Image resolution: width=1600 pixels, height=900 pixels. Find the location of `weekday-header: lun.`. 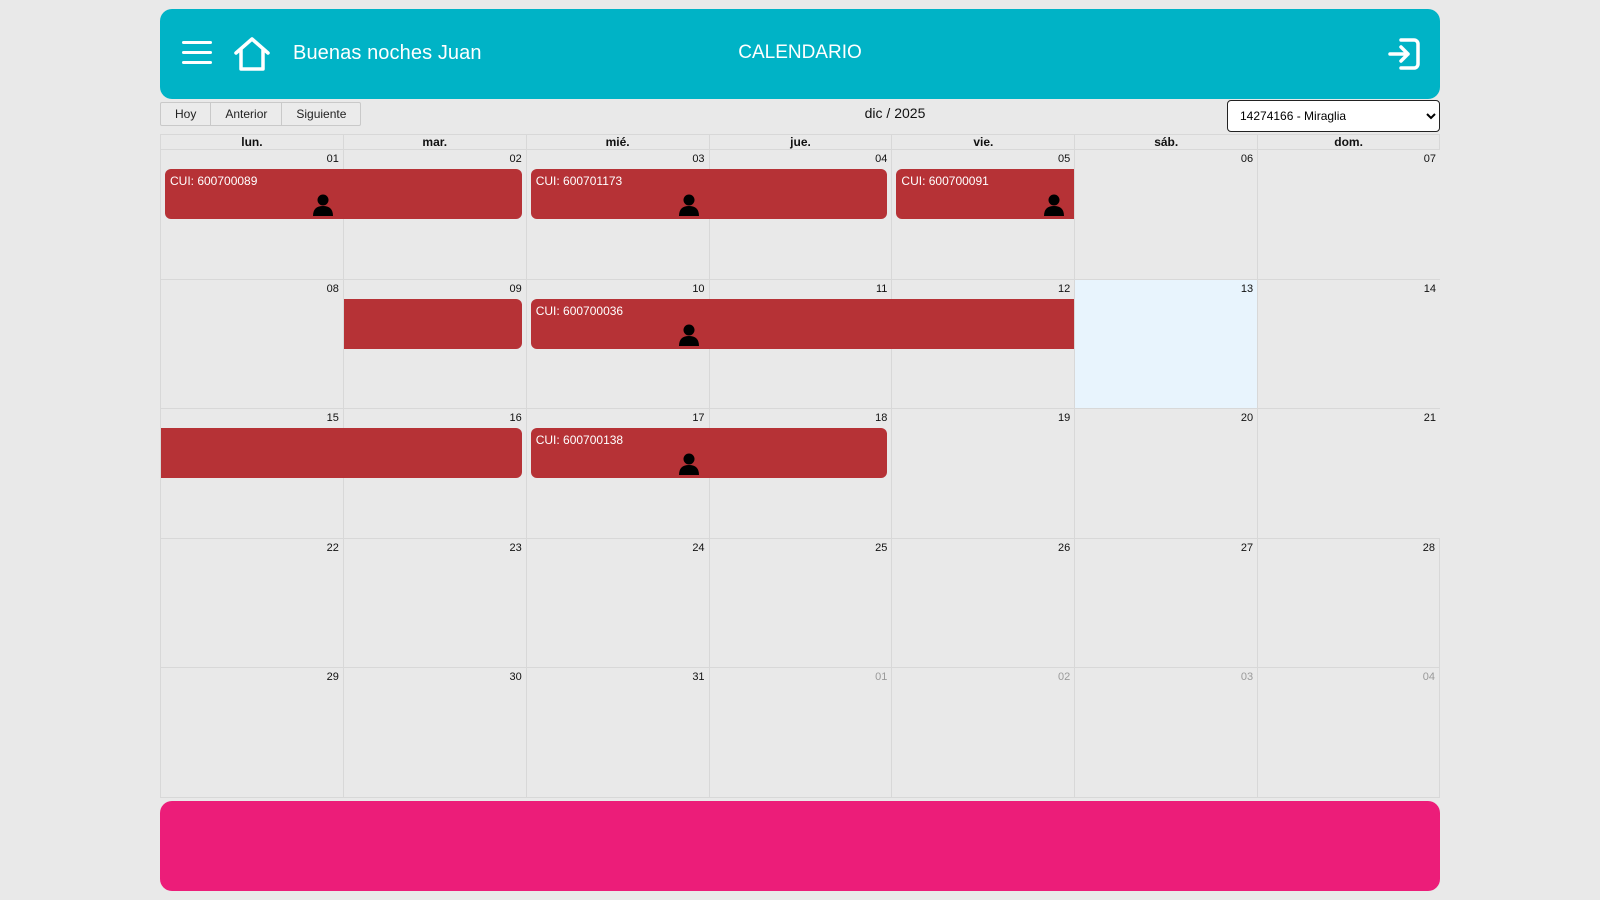

weekday-header: lun. is located at coordinates (251, 142).